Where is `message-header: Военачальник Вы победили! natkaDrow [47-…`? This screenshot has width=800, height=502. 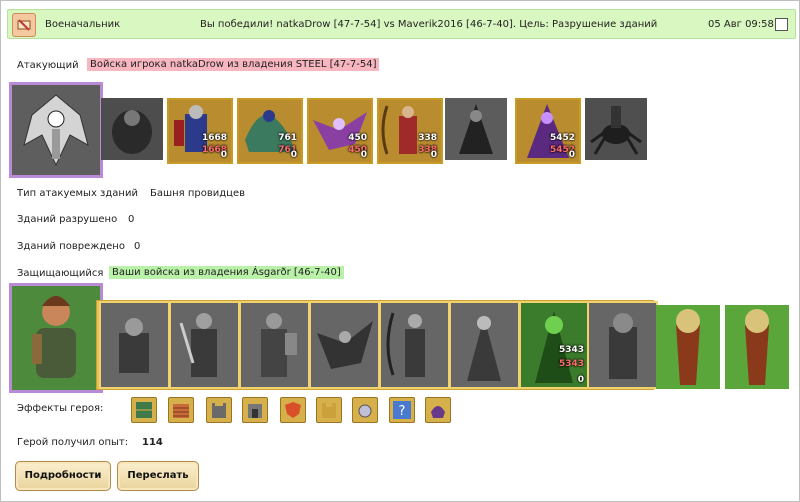 message-header: Военачальник Вы победили! natkaDrow [47-… is located at coordinates (401, 24).